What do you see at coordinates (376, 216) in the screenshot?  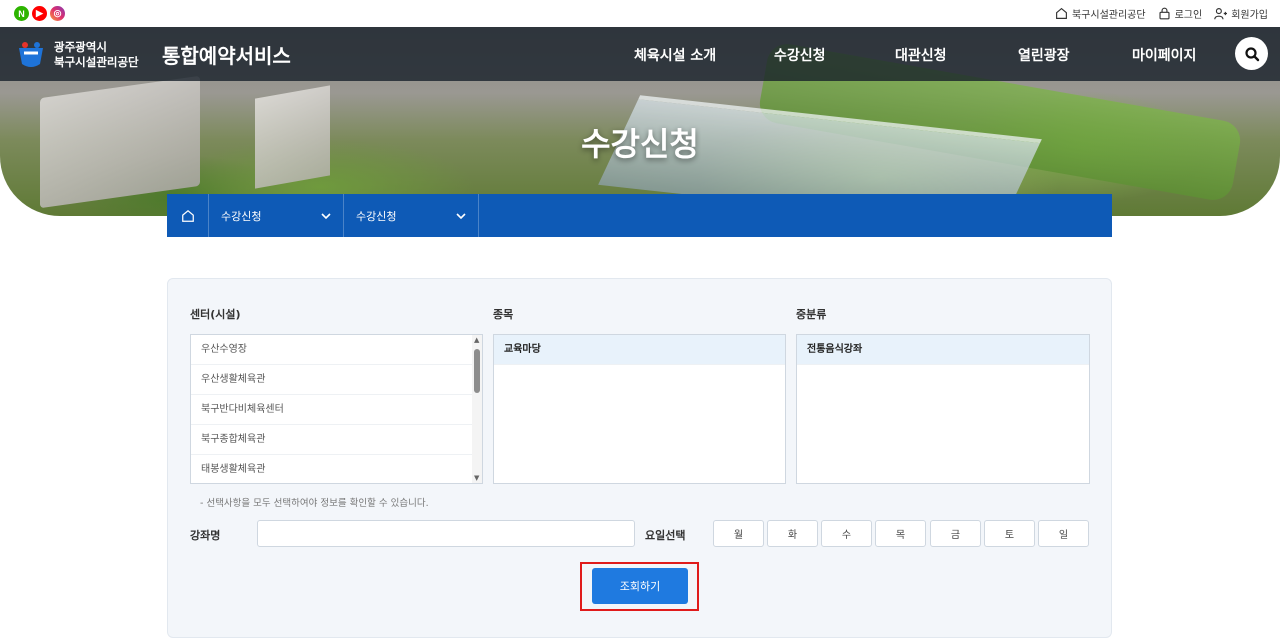 I see `breadcrumb-level2-label: 수강신청` at bounding box center [376, 216].